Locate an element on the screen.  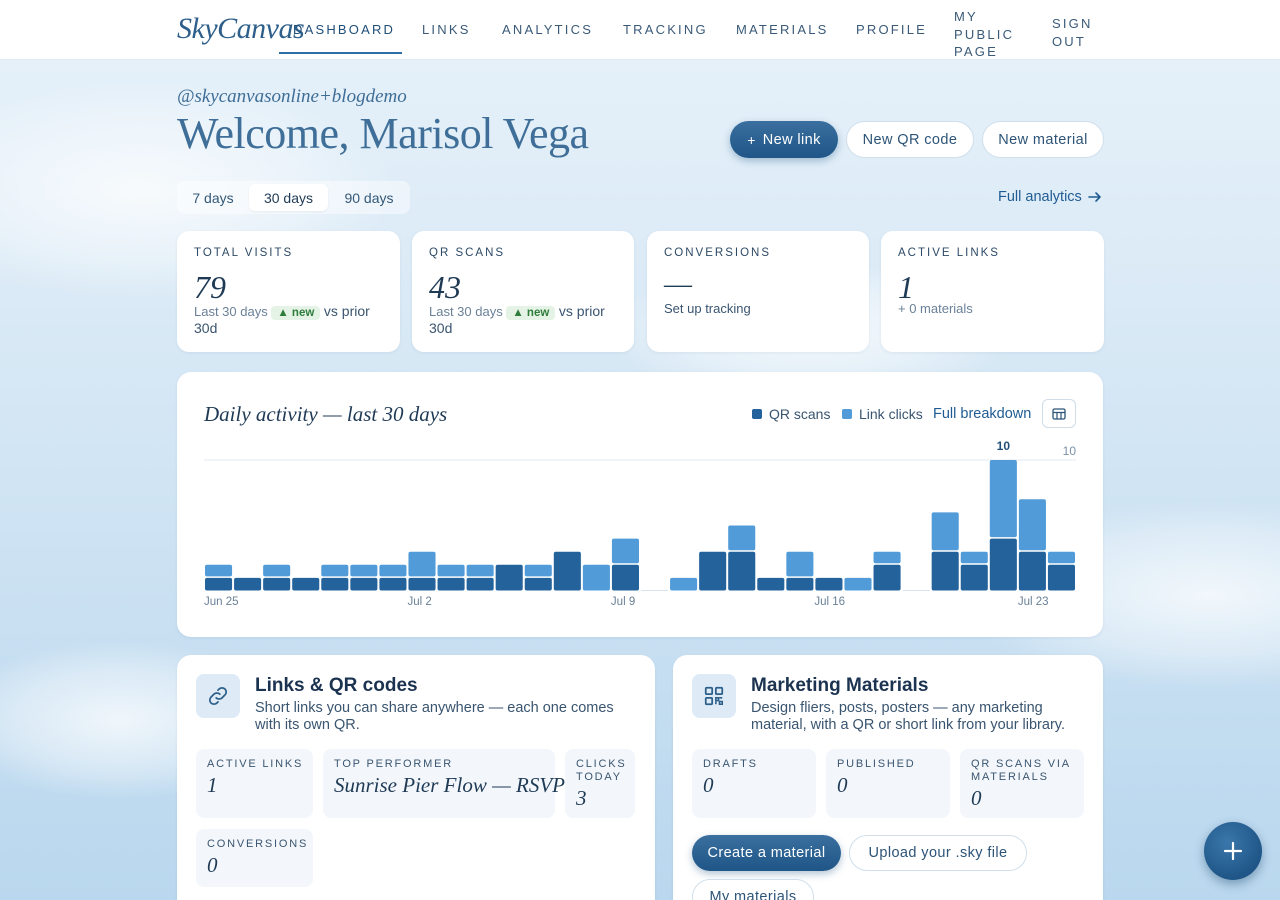
nav-tracking: TRACKING is located at coordinates (665, 29).